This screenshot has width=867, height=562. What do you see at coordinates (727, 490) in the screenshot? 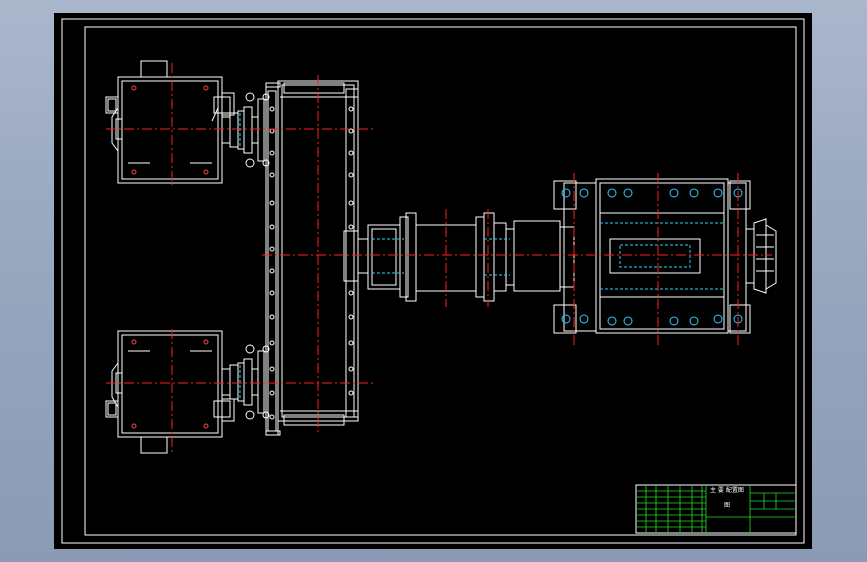
I see `title-block-title: 主 要 配置图` at bounding box center [727, 490].